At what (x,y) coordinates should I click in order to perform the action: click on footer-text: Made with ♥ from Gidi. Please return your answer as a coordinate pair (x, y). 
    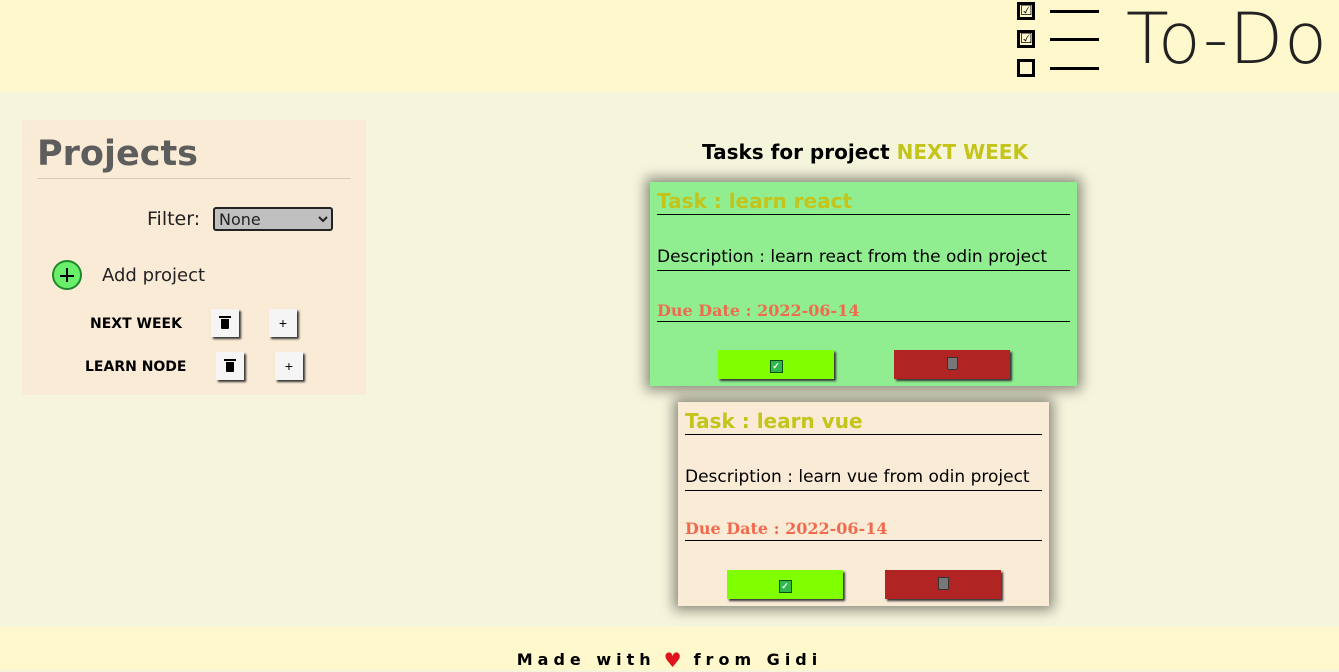
    Looking at the image, I should click on (669, 659).